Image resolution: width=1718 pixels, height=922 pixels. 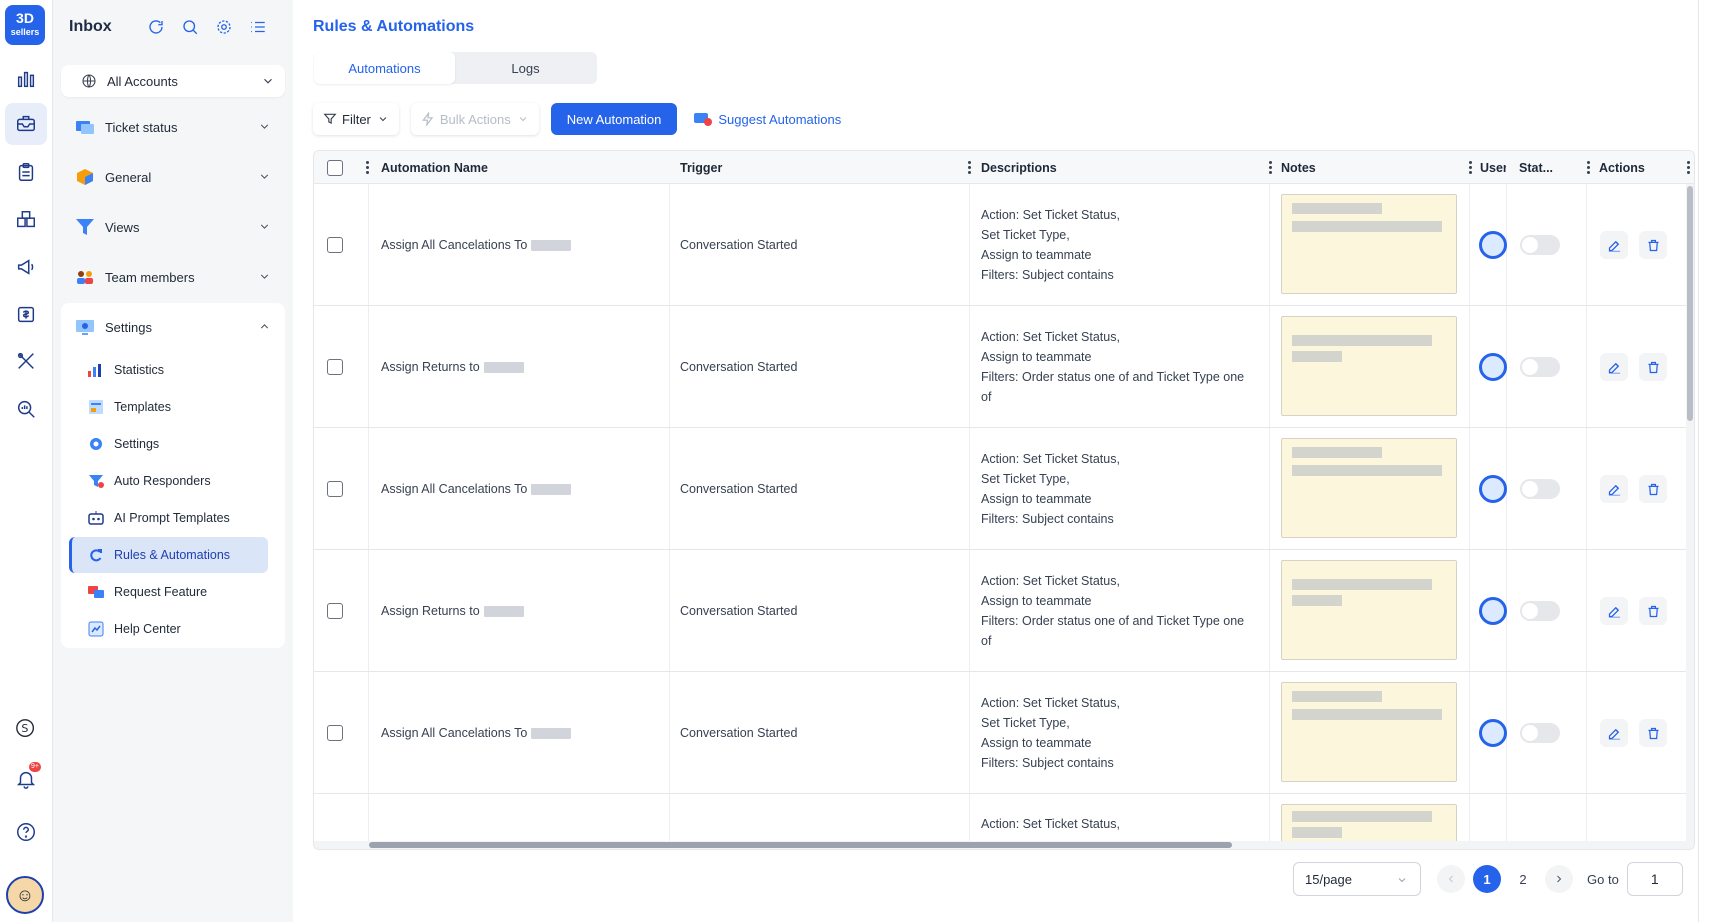 I want to click on horizontal-scrollbar, so click(x=1004, y=845).